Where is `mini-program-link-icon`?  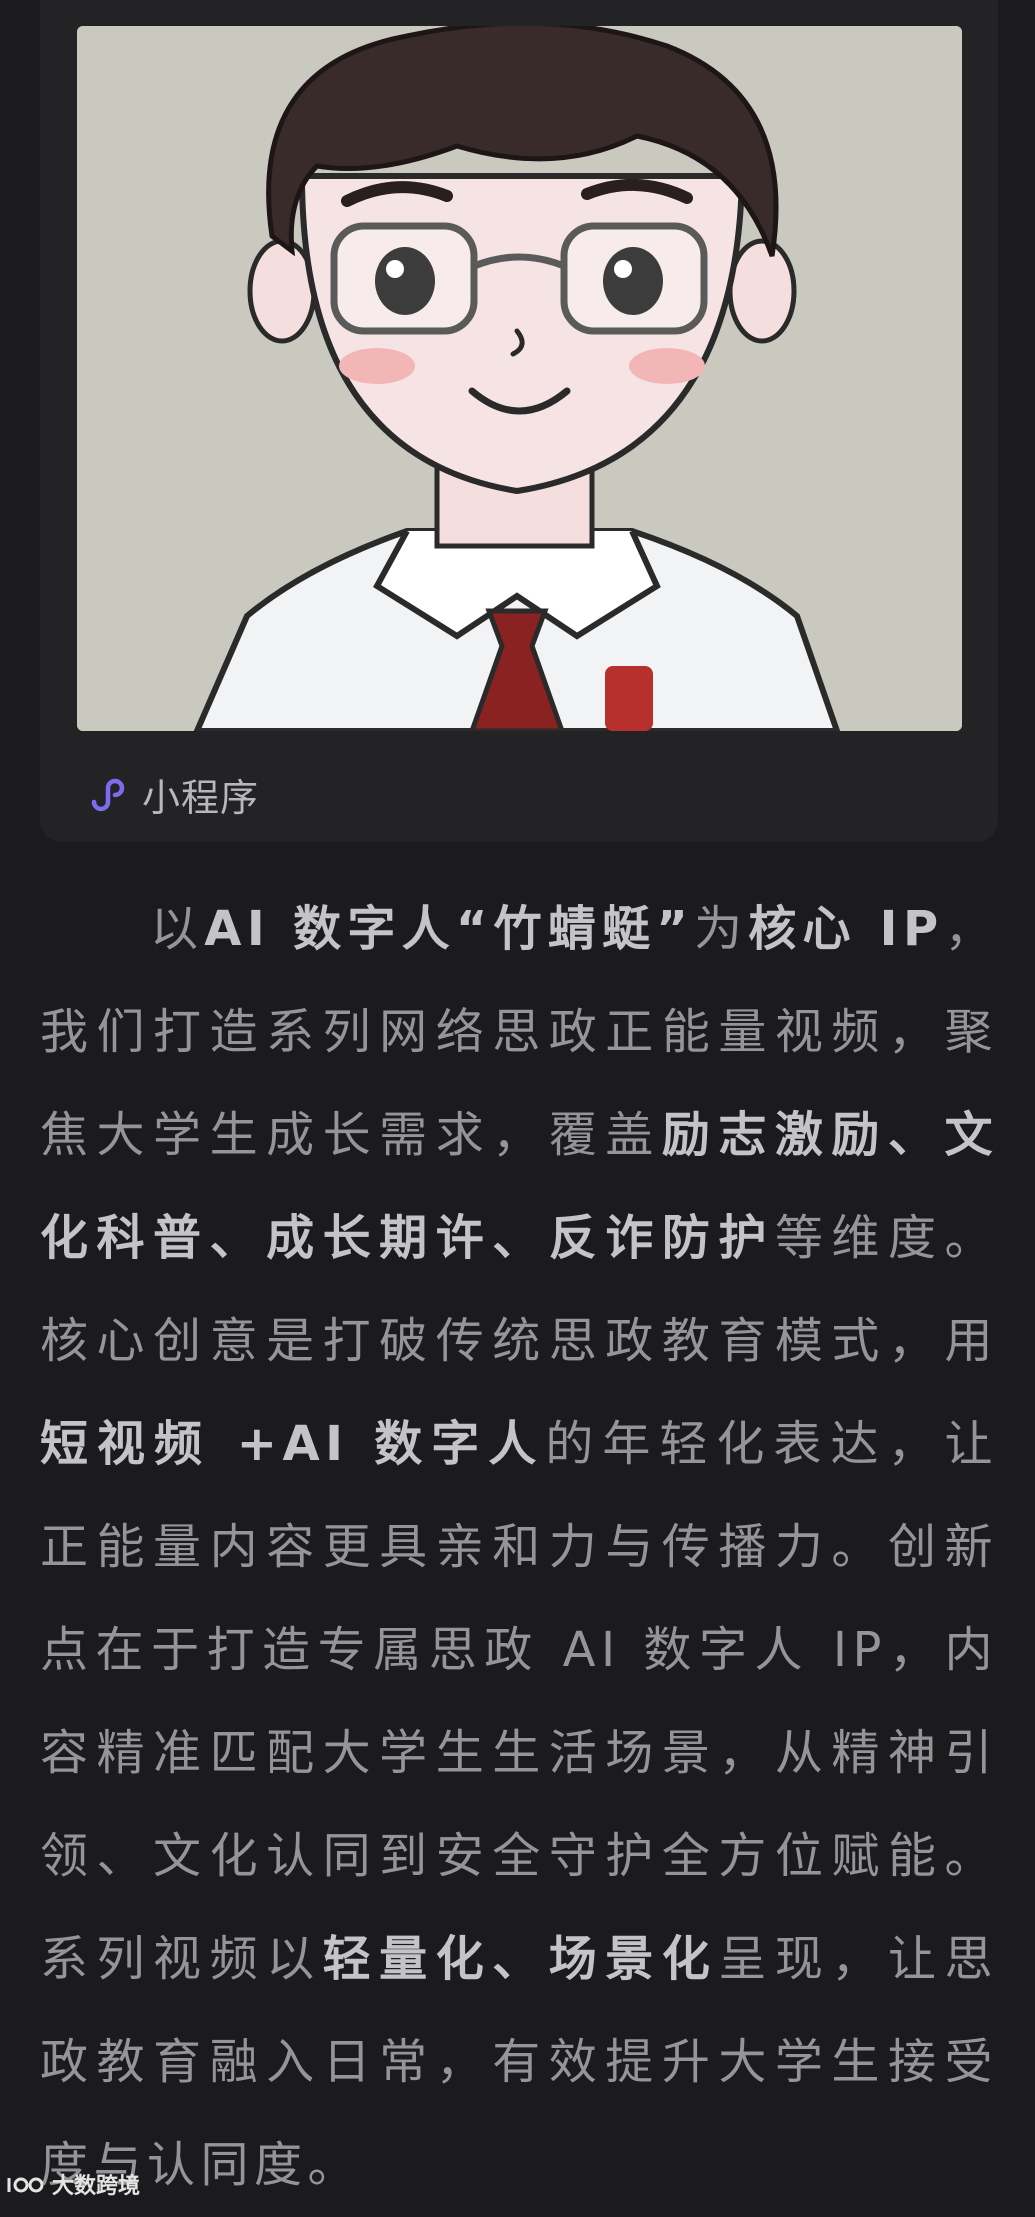
mini-program-link-icon is located at coordinates (108, 795).